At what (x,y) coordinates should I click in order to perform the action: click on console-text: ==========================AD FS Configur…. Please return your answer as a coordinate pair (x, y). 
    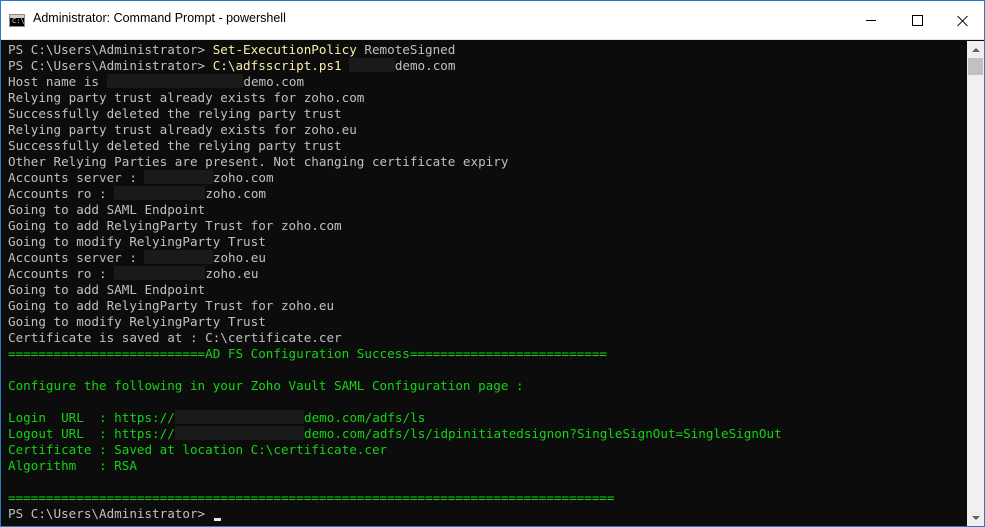
    Looking at the image, I should click on (307, 353).